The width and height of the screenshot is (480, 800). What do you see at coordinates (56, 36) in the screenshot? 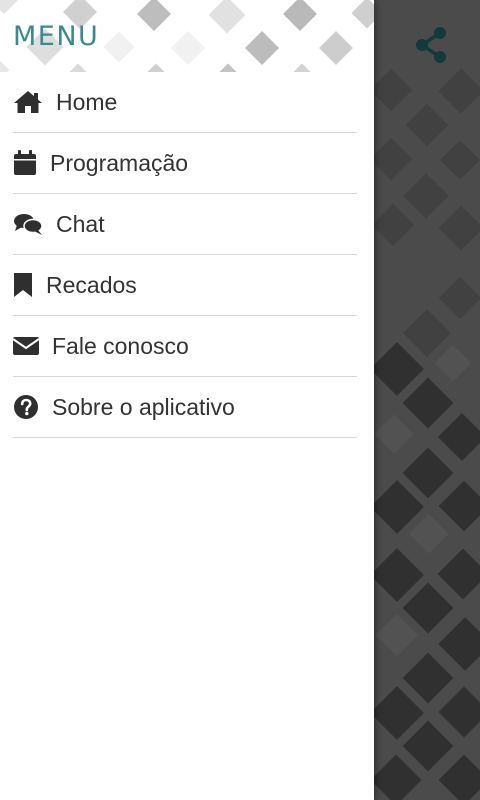
I see `menu-title: MENU` at bounding box center [56, 36].